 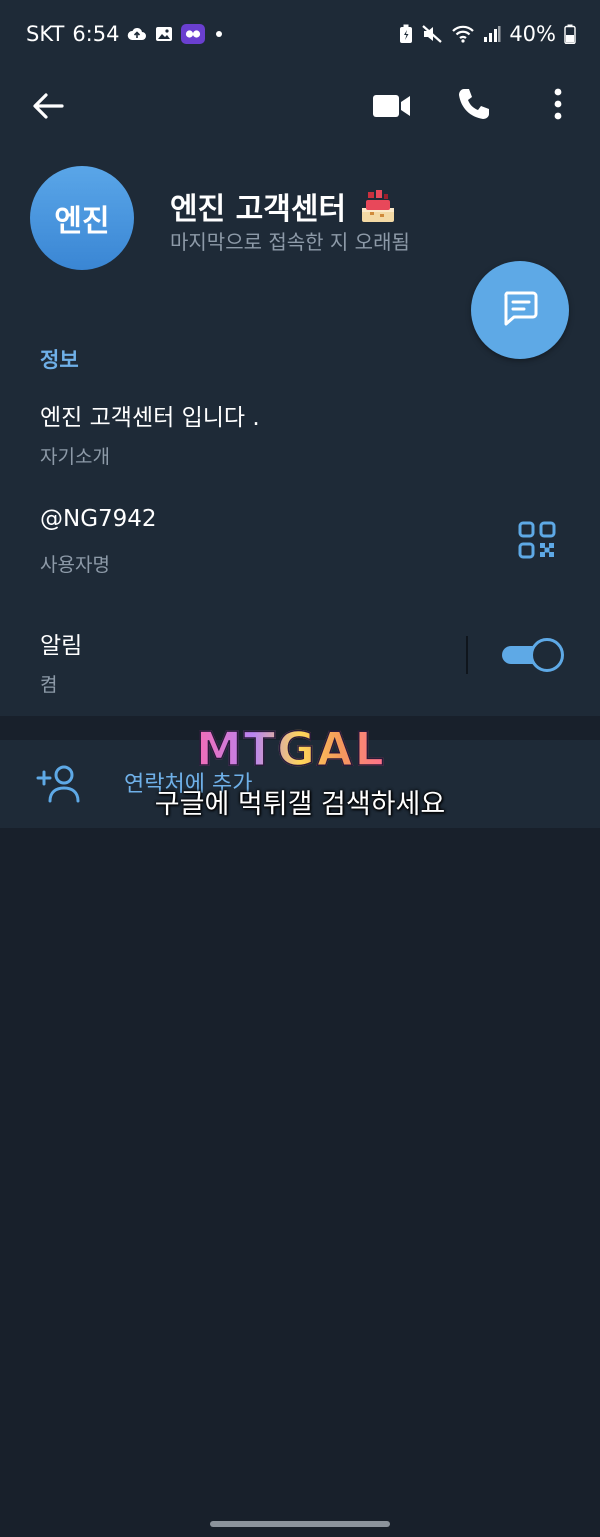 I want to click on carrier-label: SKT, so click(x=45, y=34).